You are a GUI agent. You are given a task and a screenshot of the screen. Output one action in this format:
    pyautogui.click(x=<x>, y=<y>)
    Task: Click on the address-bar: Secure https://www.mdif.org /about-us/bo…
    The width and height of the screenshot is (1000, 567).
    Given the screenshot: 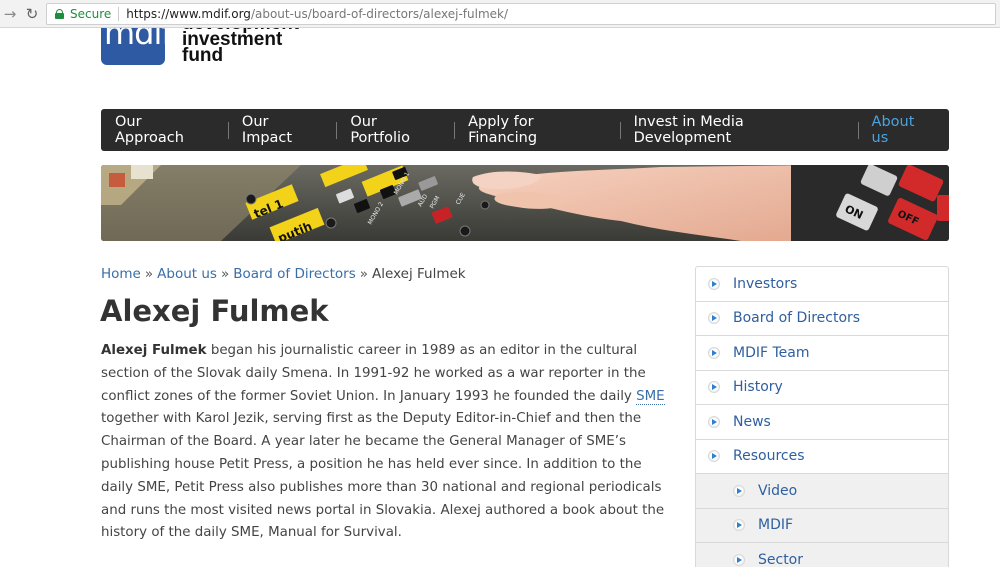 What is the action you would take?
    pyautogui.click(x=521, y=14)
    